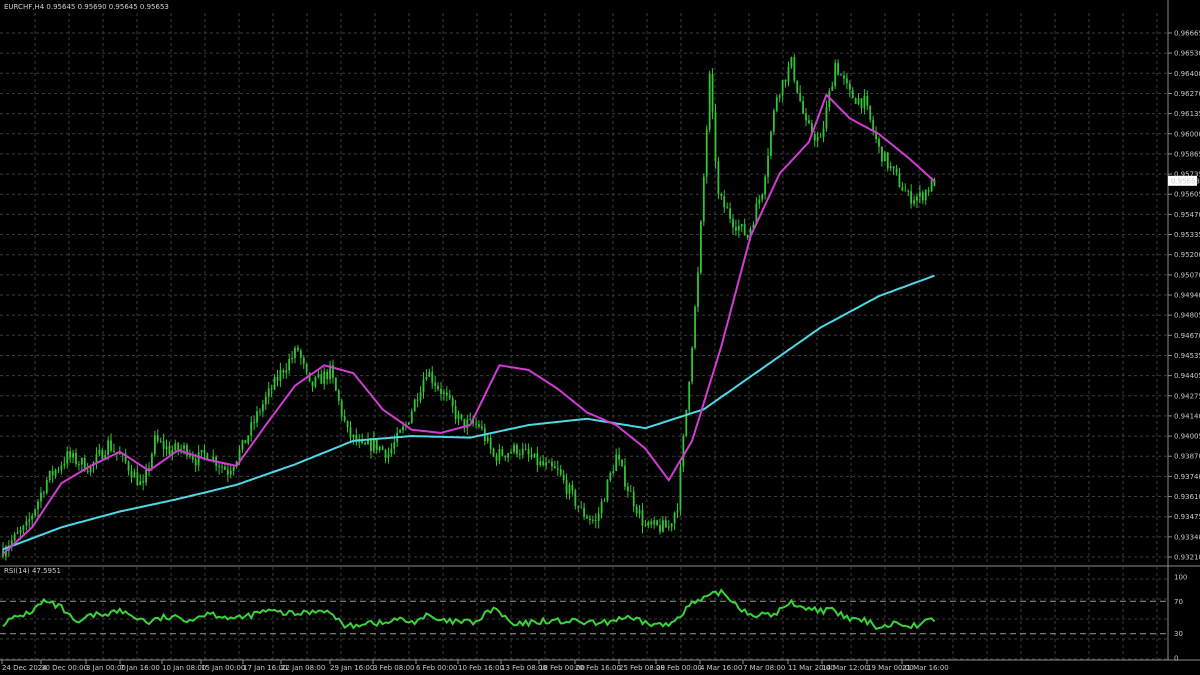 The height and width of the screenshot is (675, 1200). Describe the element at coordinates (436, 668) in the screenshot. I see `time-tick-label: 6 Feb 00:00` at that location.